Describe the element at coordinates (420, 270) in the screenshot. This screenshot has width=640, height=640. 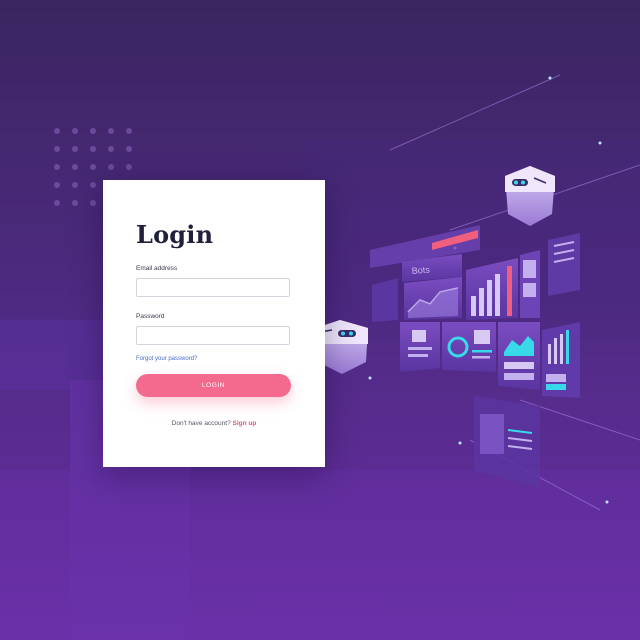
I see `bots-panel-label: Bots` at that location.